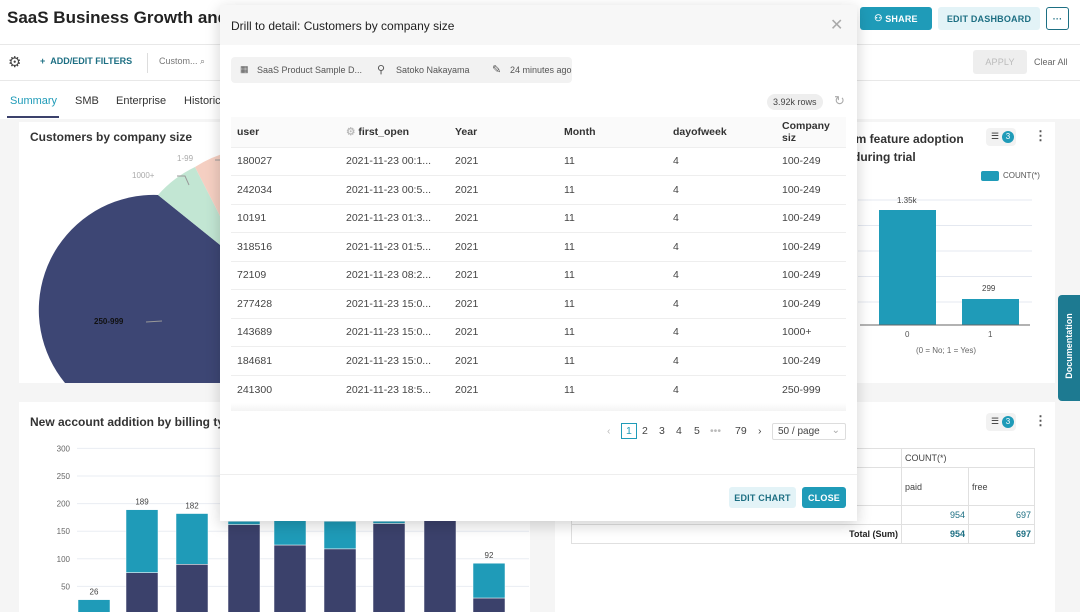  I want to click on table-cell: 10191, so click(285, 218).